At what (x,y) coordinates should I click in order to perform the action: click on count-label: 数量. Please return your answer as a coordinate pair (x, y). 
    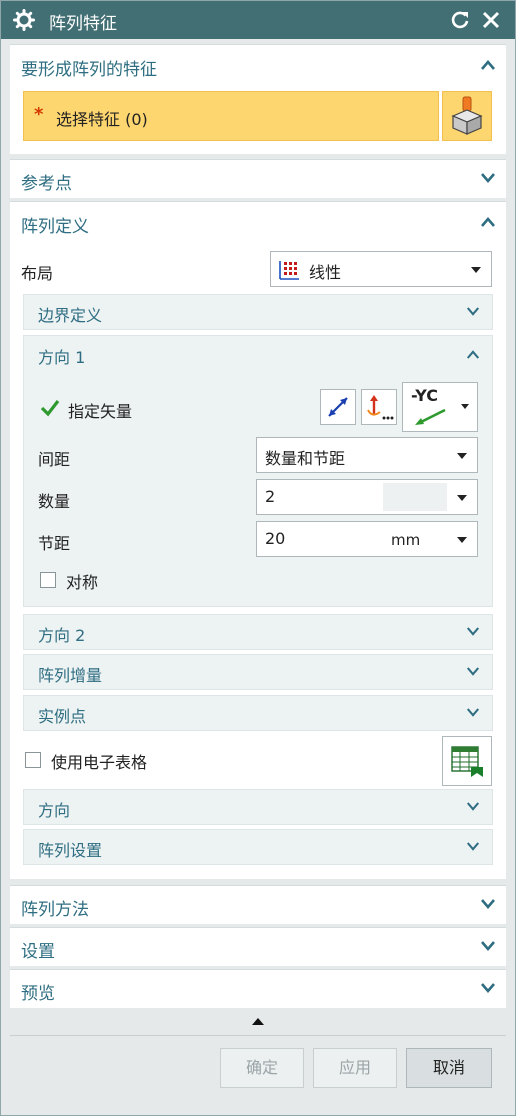
    Looking at the image, I should click on (54, 501).